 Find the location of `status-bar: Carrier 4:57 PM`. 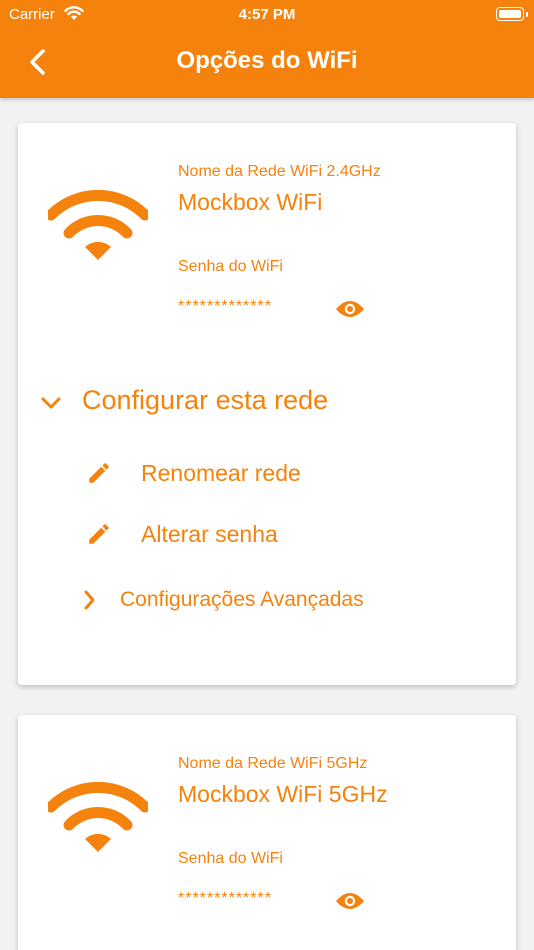

status-bar: Carrier 4:57 PM is located at coordinates (267, 15).